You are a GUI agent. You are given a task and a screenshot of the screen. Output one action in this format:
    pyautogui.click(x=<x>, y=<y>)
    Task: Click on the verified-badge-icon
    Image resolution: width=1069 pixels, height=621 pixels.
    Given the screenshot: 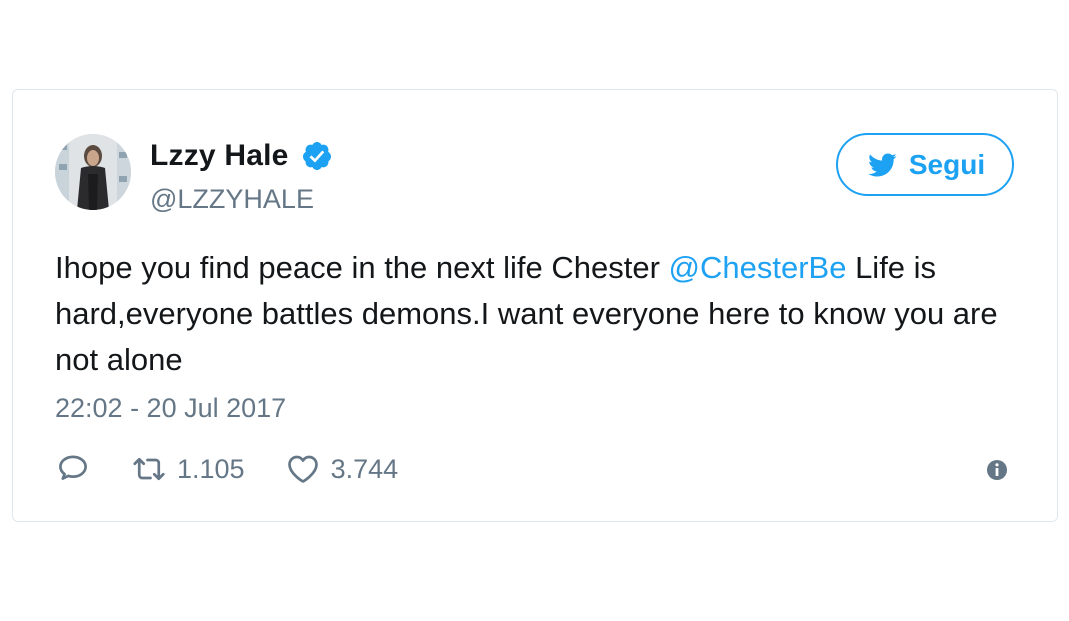 What is the action you would take?
    pyautogui.click(x=317, y=156)
    